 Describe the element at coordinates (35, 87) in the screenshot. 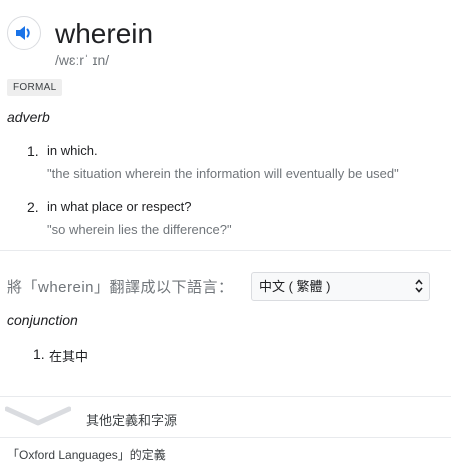

I see `register-badge: FORMAL` at that location.